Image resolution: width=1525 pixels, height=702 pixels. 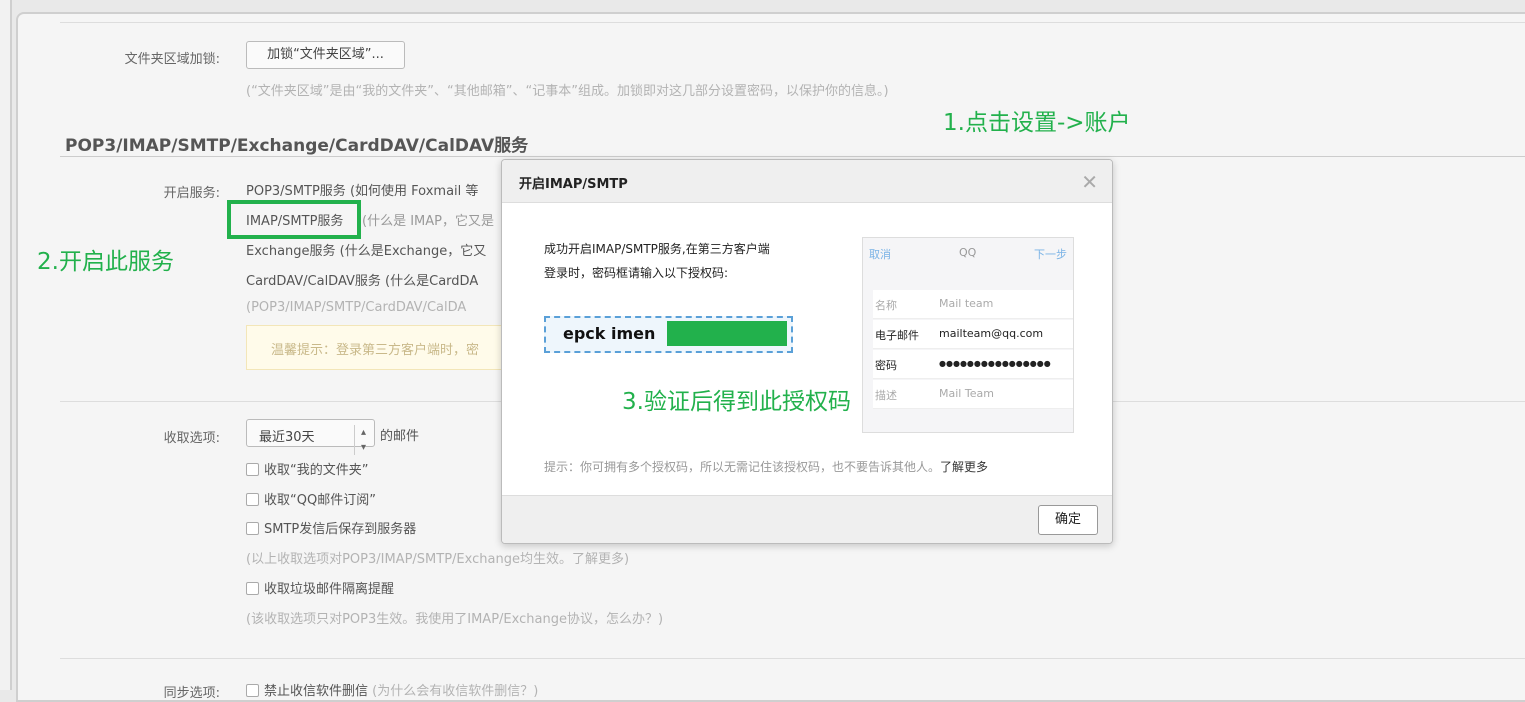 I want to click on annotation-step-1: 1.点击设置->账户, so click(x=1037, y=123).